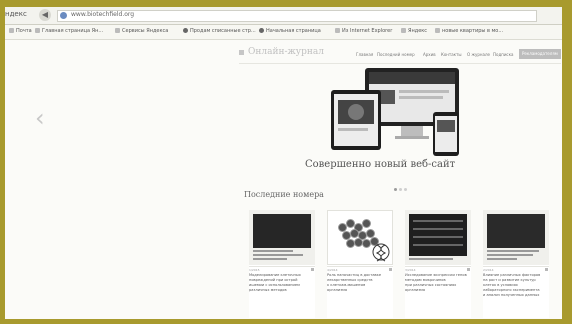 The image size is (572, 324). What do you see at coordinates (516, 269) in the screenshot?
I see `issue-meta: 2/2014` at bounding box center [516, 269].